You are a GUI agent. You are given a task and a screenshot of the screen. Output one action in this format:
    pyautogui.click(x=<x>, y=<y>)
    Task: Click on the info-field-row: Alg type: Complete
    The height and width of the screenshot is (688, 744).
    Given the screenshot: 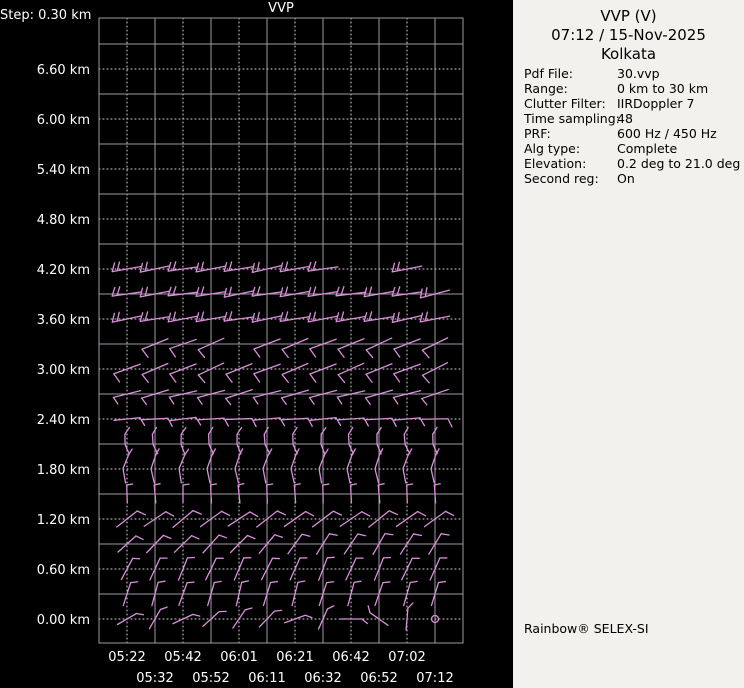 What is the action you would take?
    pyautogui.click(x=632, y=148)
    